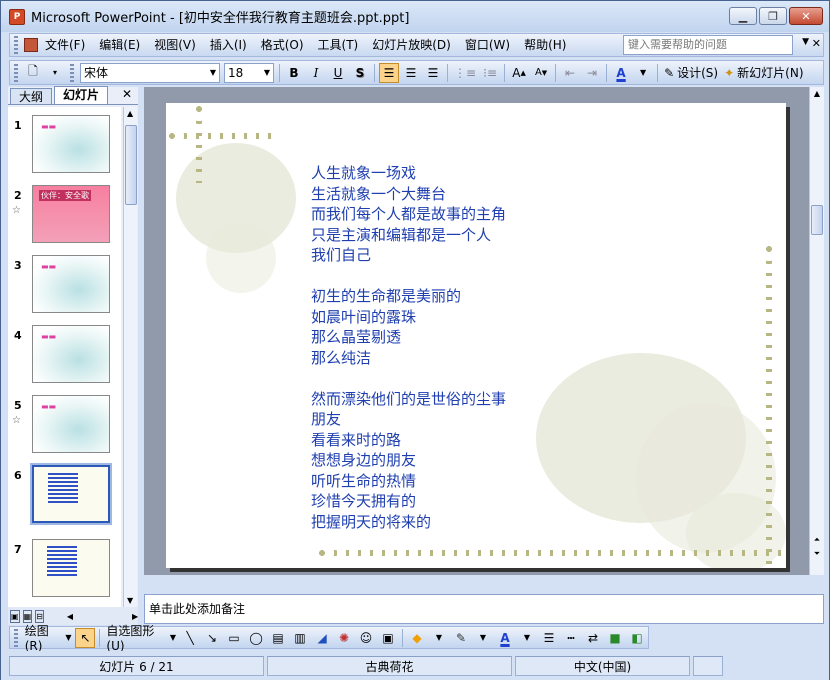 Image resolution: width=830 pixels, height=680 pixels. What do you see at coordinates (411, 45) in the screenshot?
I see `menu-slideshow: 幻灯片放映(D)` at bounding box center [411, 45].